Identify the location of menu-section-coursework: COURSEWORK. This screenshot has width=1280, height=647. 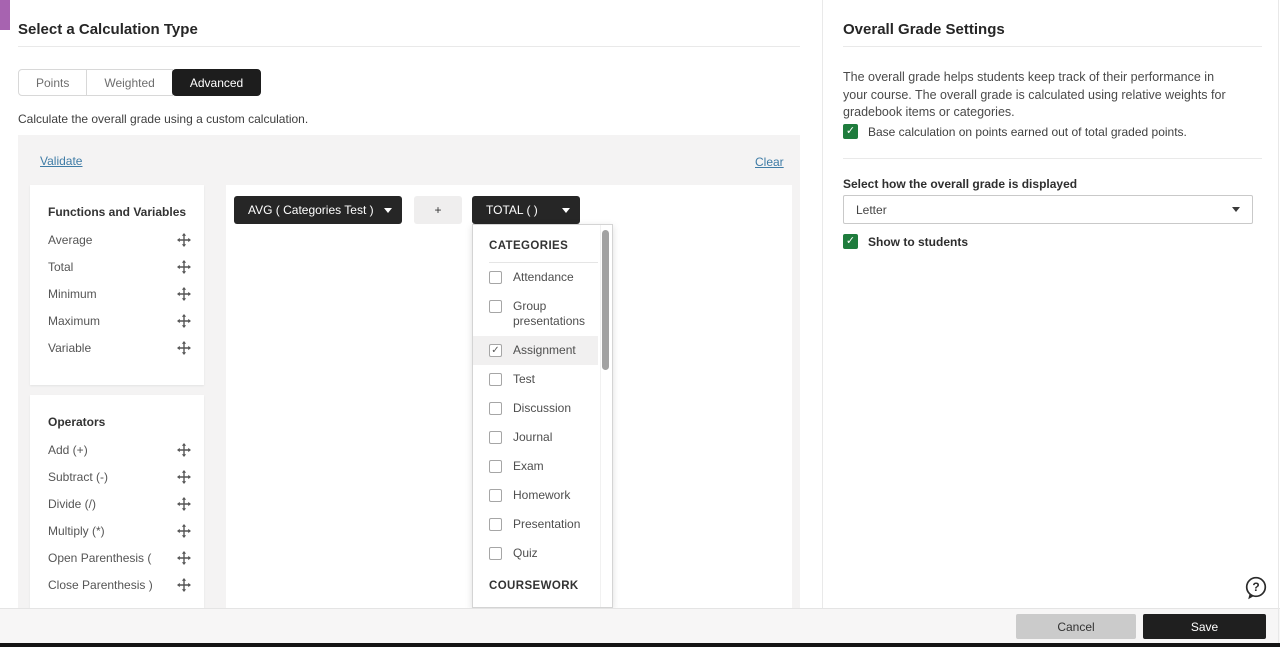
(534, 586).